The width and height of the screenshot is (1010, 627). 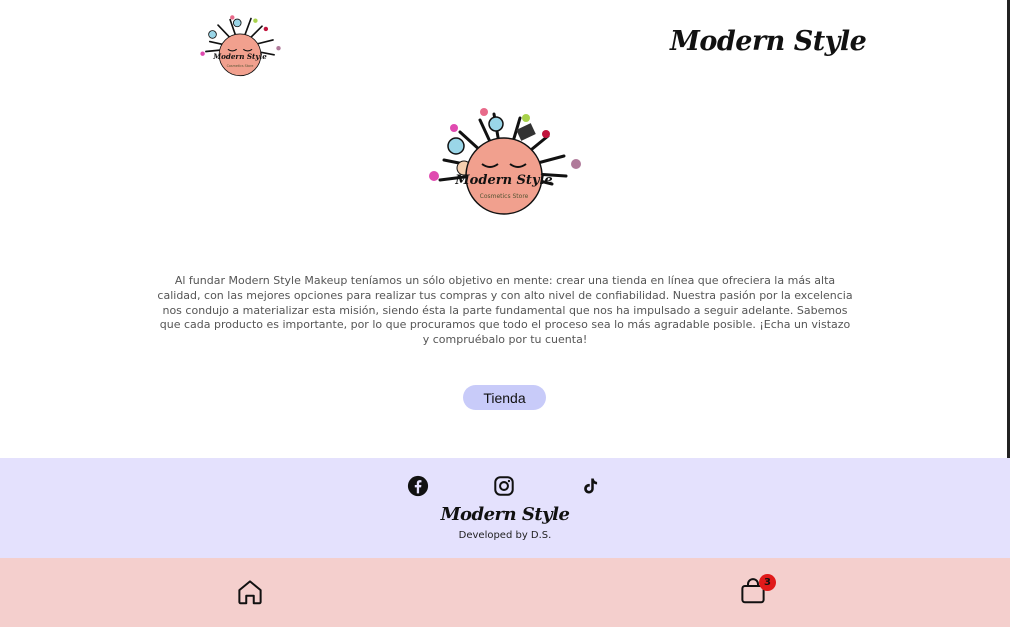 What do you see at coordinates (590, 486) in the screenshot?
I see `tiktok-icon` at bounding box center [590, 486].